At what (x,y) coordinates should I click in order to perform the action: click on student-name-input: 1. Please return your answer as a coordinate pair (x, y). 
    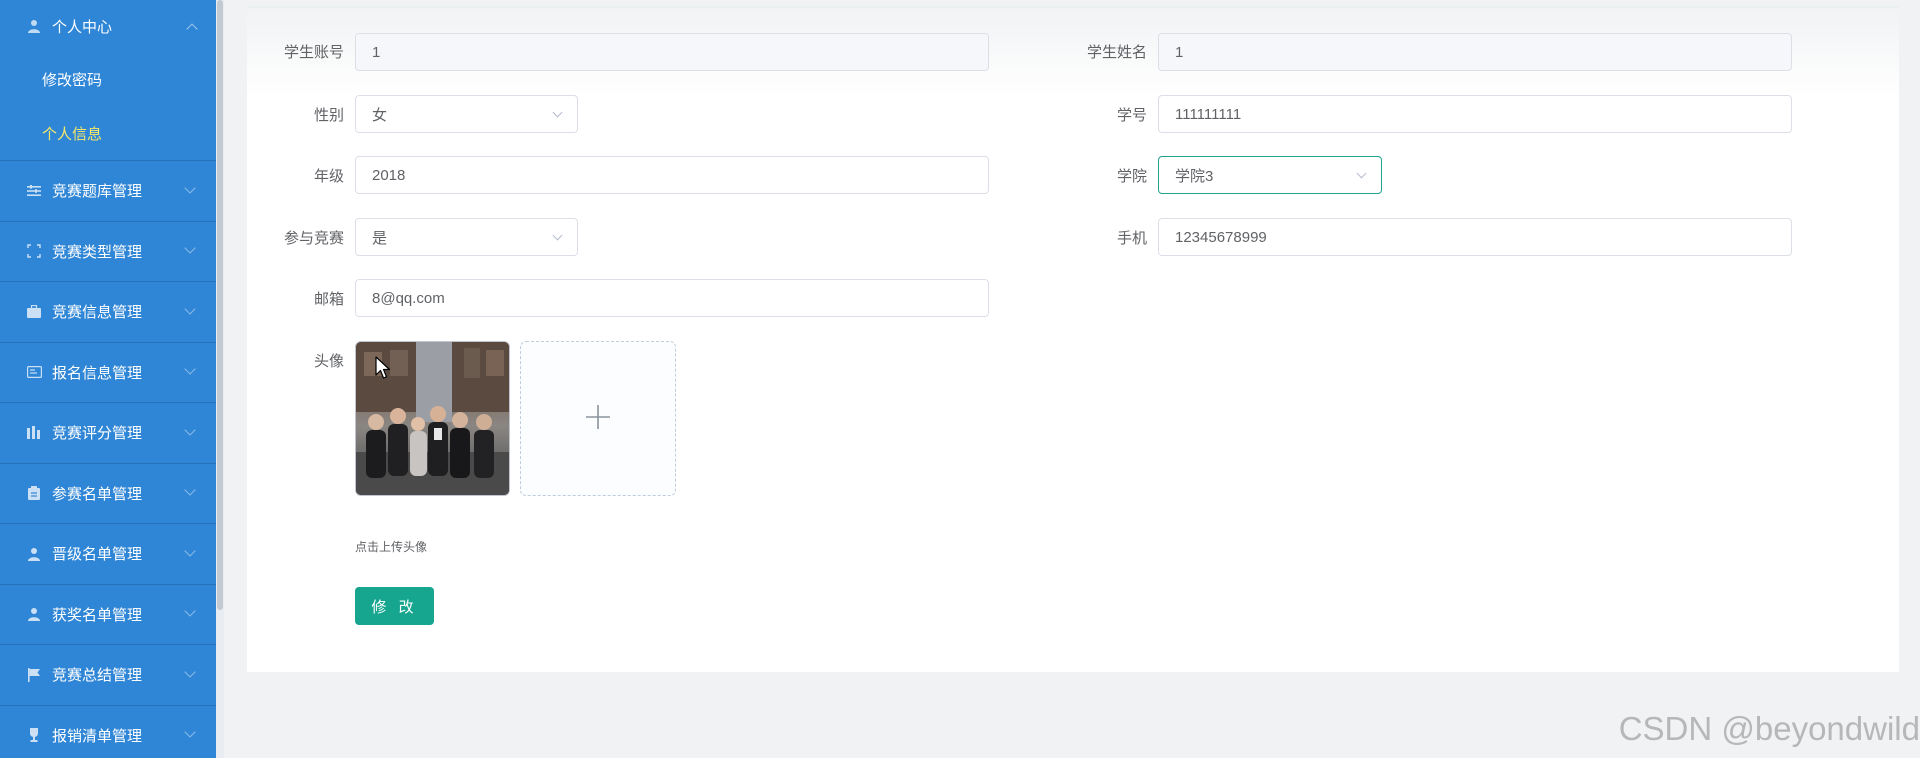
    Looking at the image, I should click on (1475, 52).